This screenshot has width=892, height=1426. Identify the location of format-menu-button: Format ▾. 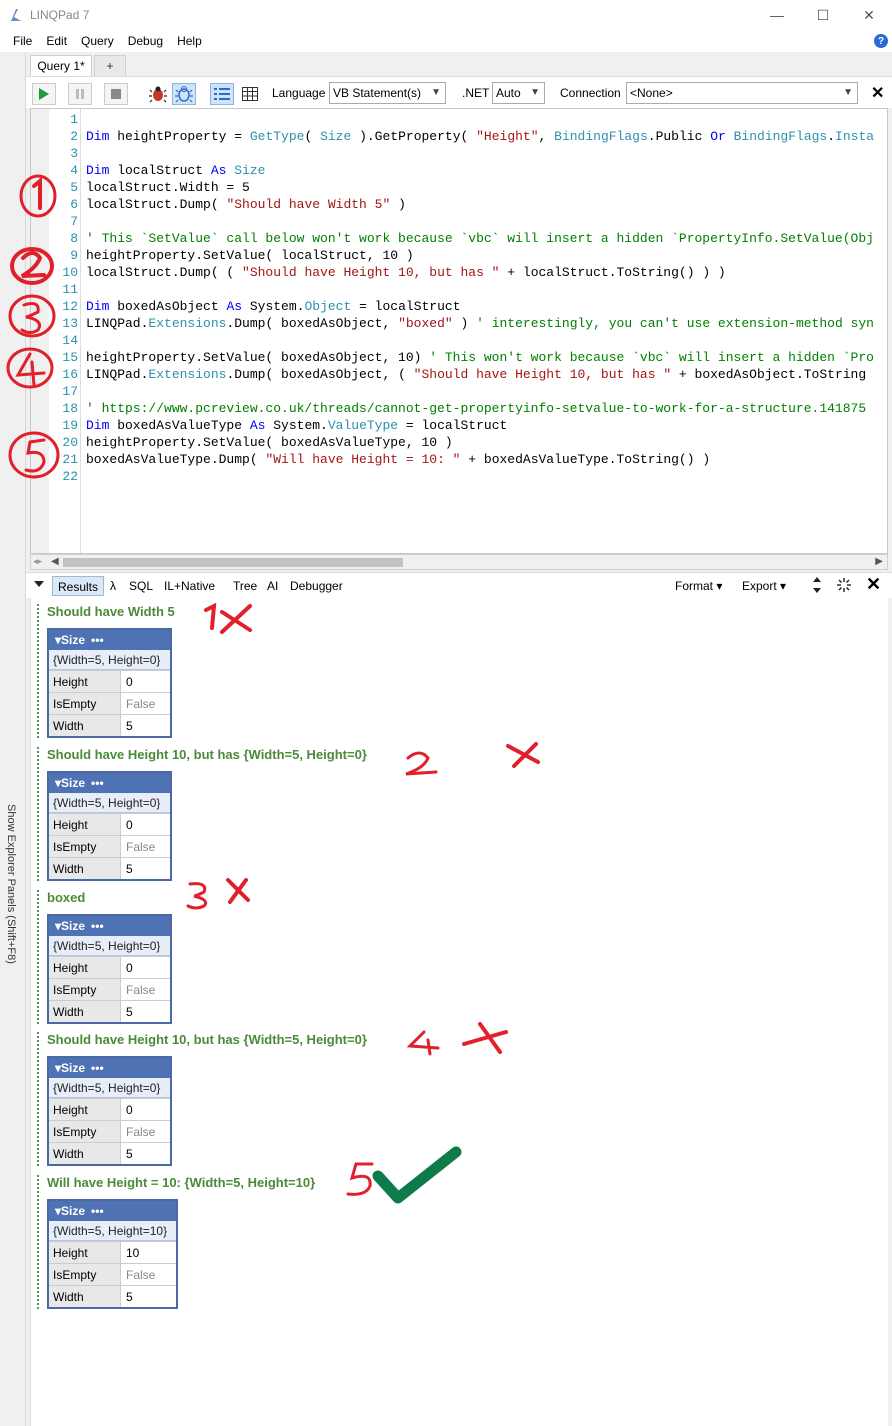
(698, 586).